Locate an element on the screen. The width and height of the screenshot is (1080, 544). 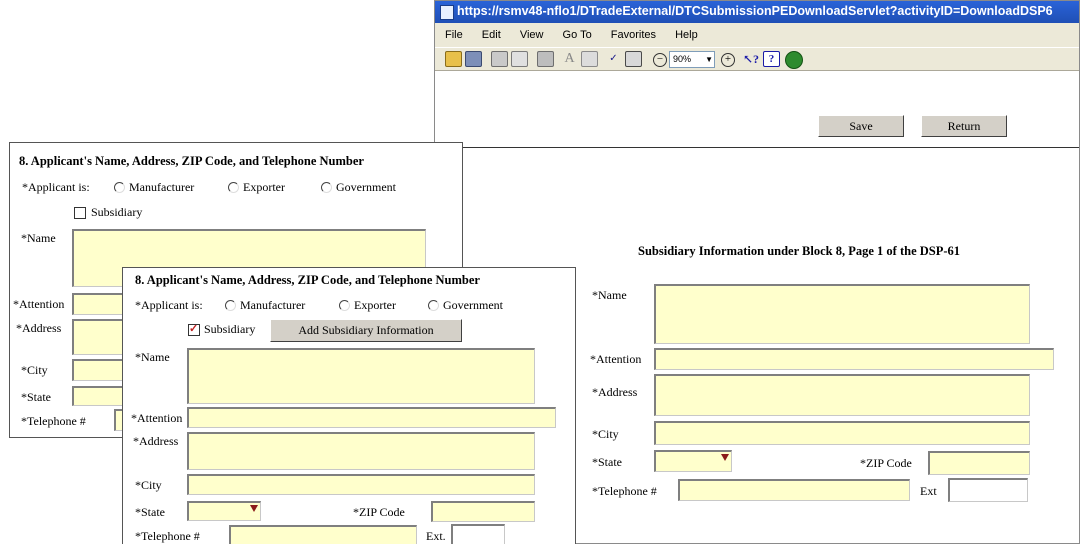
chevron-down-icon: ▼ is located at coordinates (709, 59).